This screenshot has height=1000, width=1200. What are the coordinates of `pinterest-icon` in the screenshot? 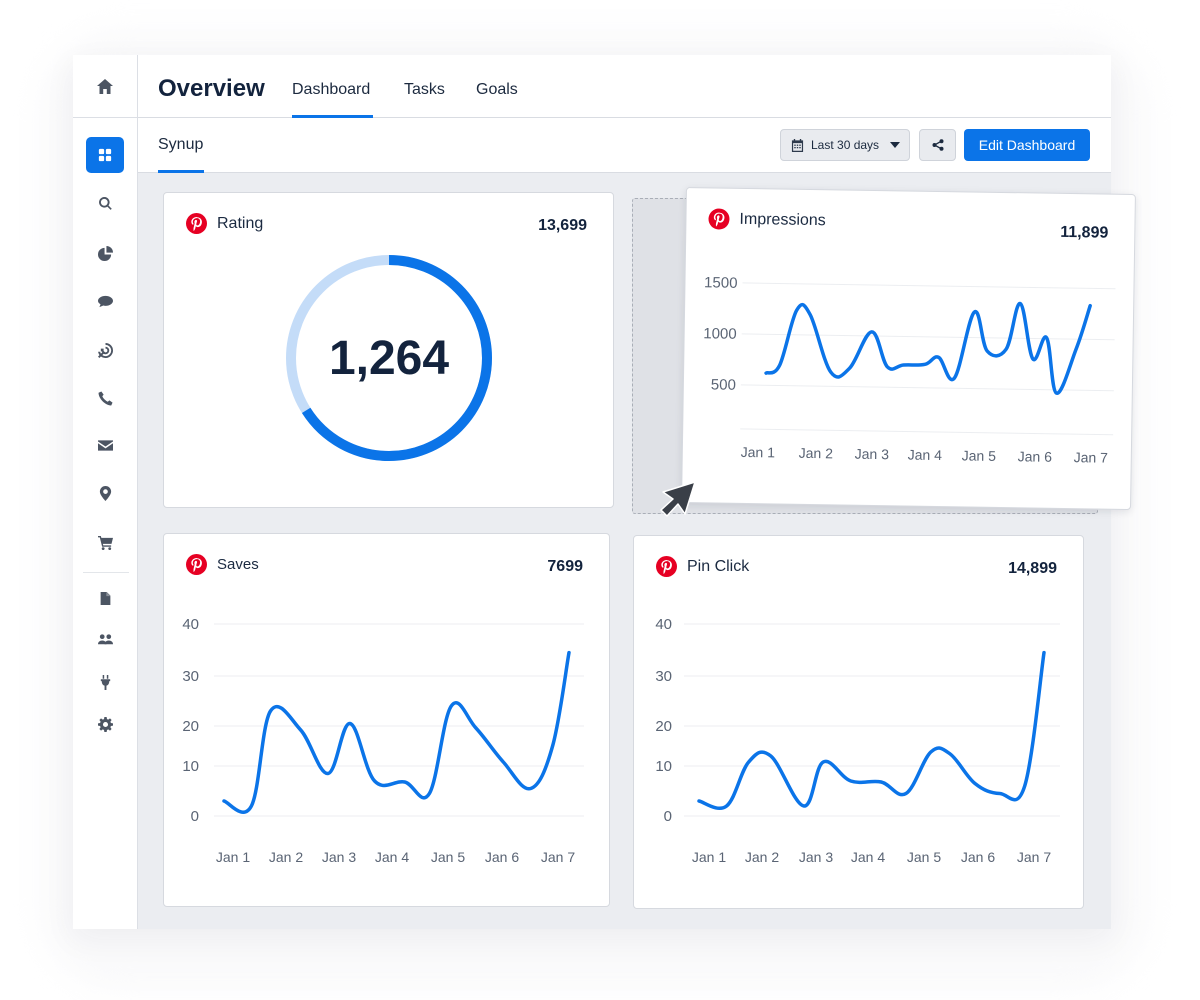 It's located at (196, 223).